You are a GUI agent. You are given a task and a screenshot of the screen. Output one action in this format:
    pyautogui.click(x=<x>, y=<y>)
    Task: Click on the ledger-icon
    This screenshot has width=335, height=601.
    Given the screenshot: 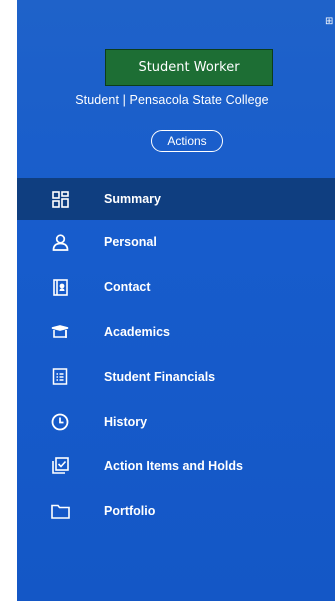 What is the action you would take?
    pyautogui.click(x=60, y=377)
    